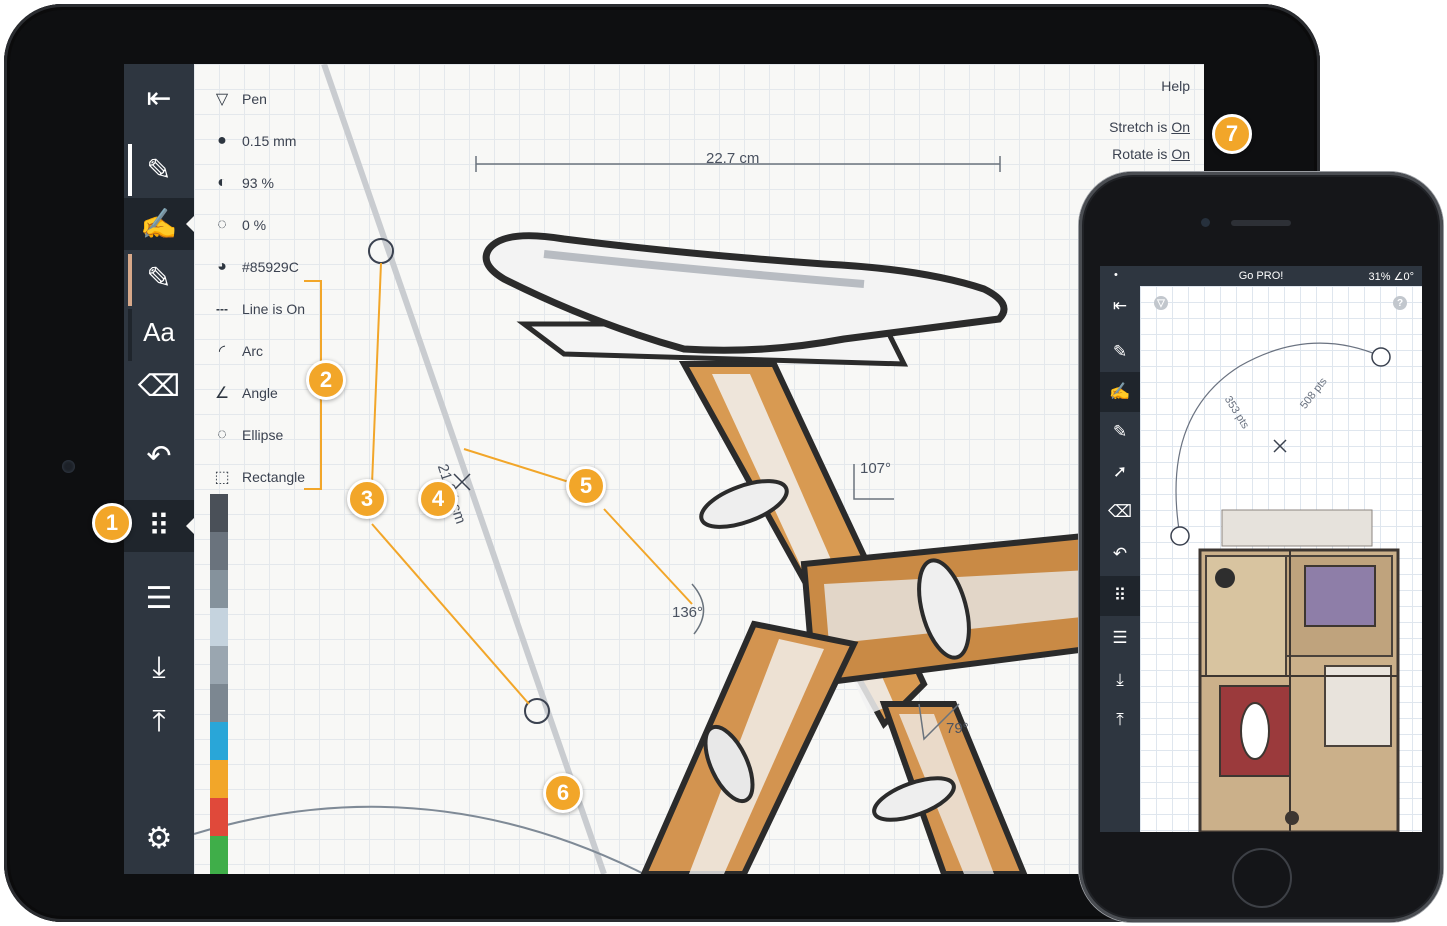  Describe the element at coordinates (263, 435) in the screenshot. I see `ellipse-label: Ellipse` at that location.